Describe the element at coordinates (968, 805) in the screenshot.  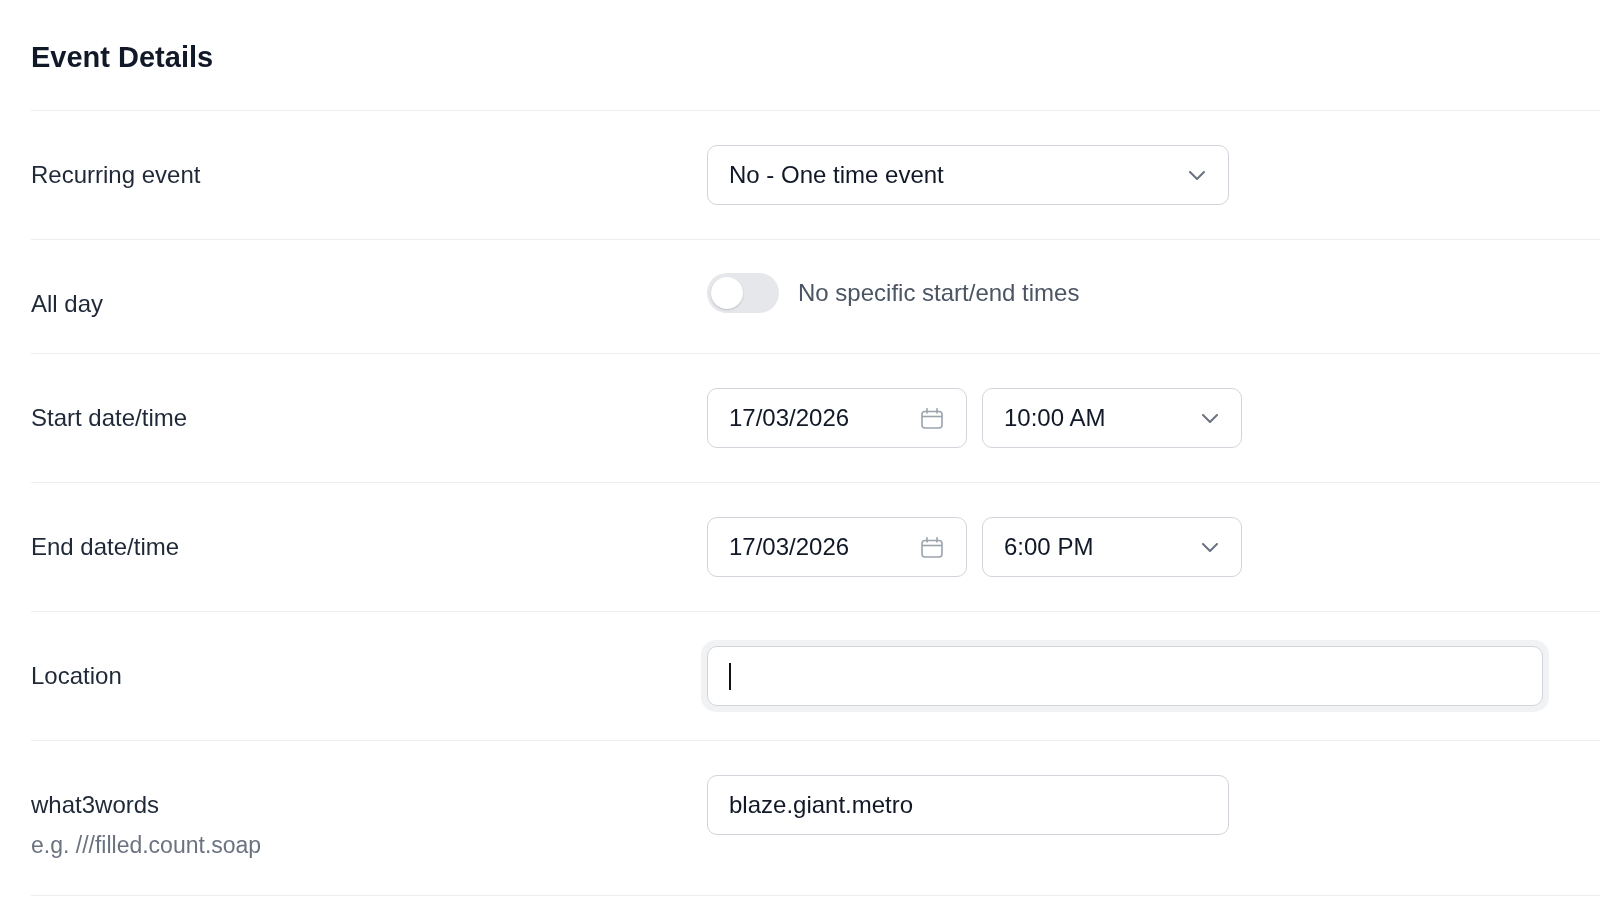
I see `text-field: blaze.giant.metro` at that location.